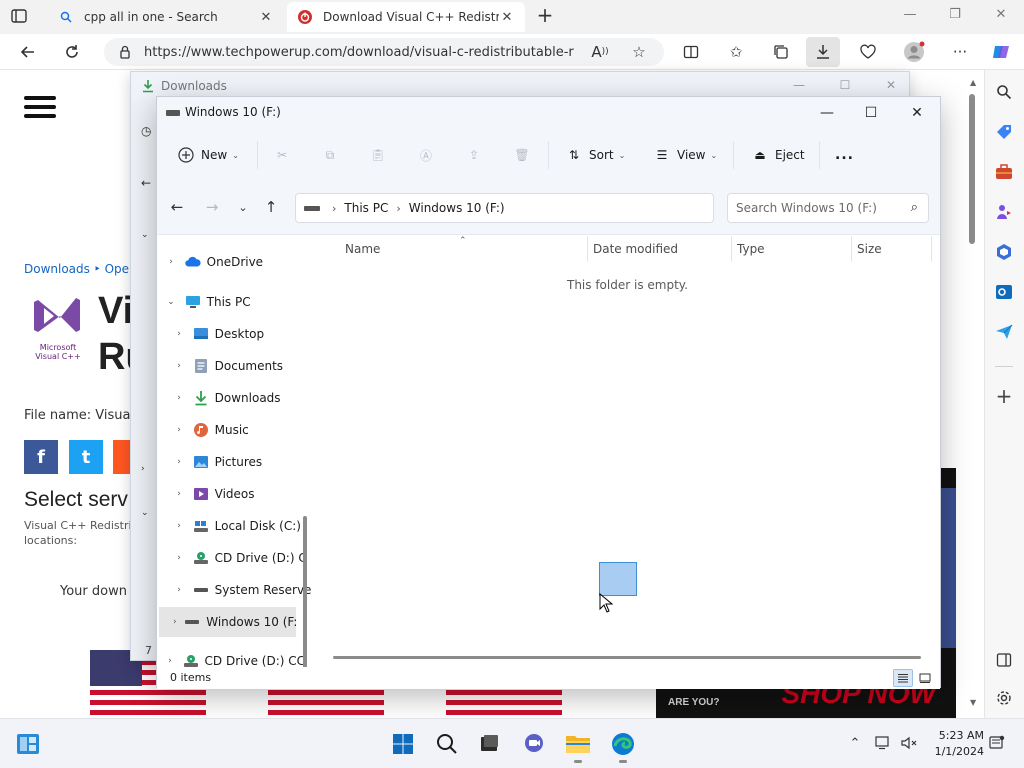  I want to click on chevron-down-icon: ⌄, so click(145, 513).